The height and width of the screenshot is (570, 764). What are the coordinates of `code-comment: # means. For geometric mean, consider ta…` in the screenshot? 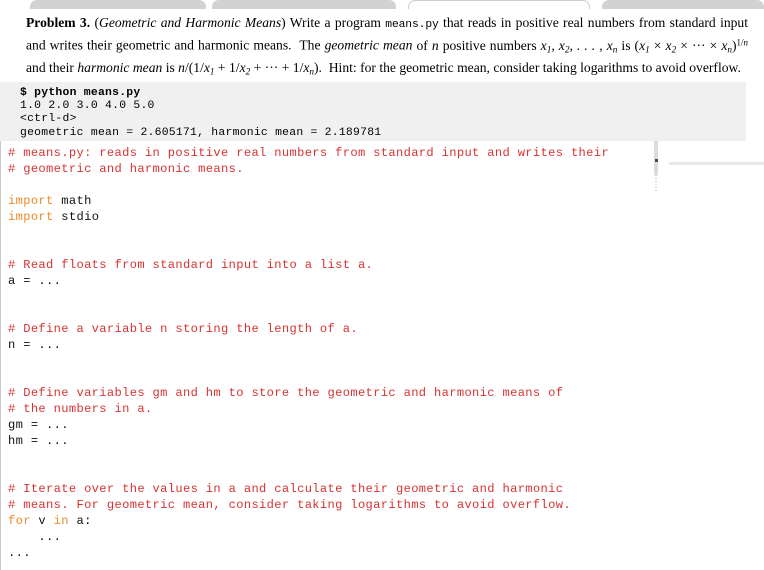 It's located at (289, 505).